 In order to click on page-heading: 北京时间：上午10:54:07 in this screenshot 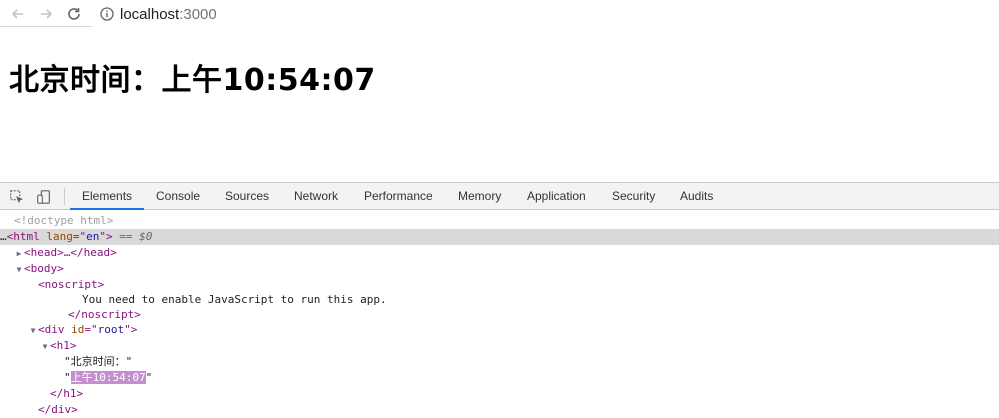, I will do `click(192, 80)`.